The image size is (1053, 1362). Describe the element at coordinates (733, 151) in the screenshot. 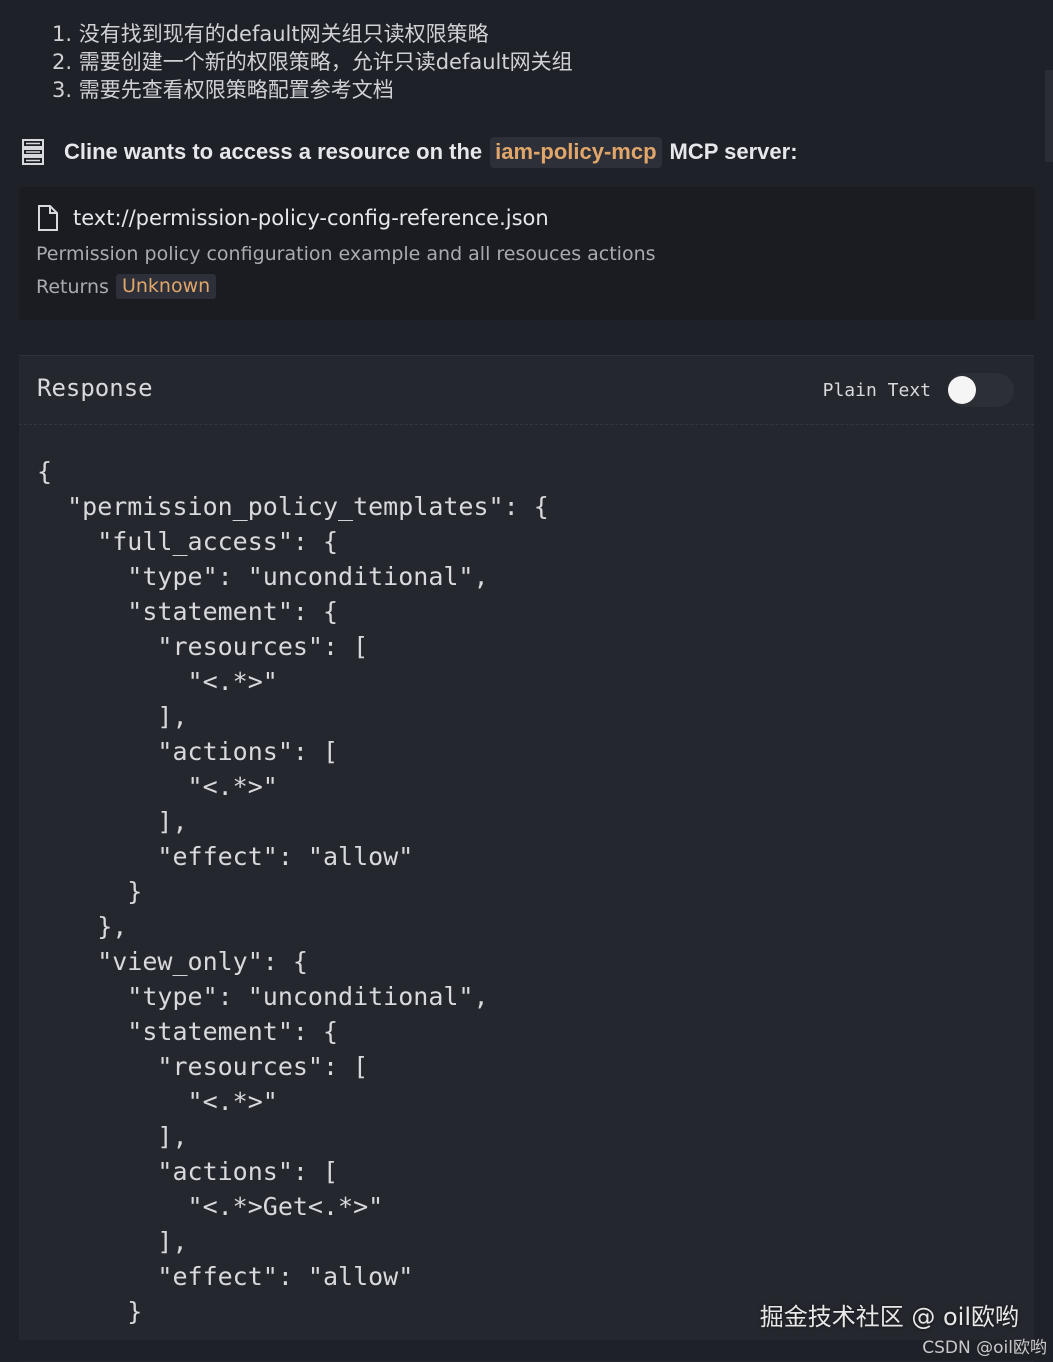

I see `header-suffix: MCP server:` at that location.